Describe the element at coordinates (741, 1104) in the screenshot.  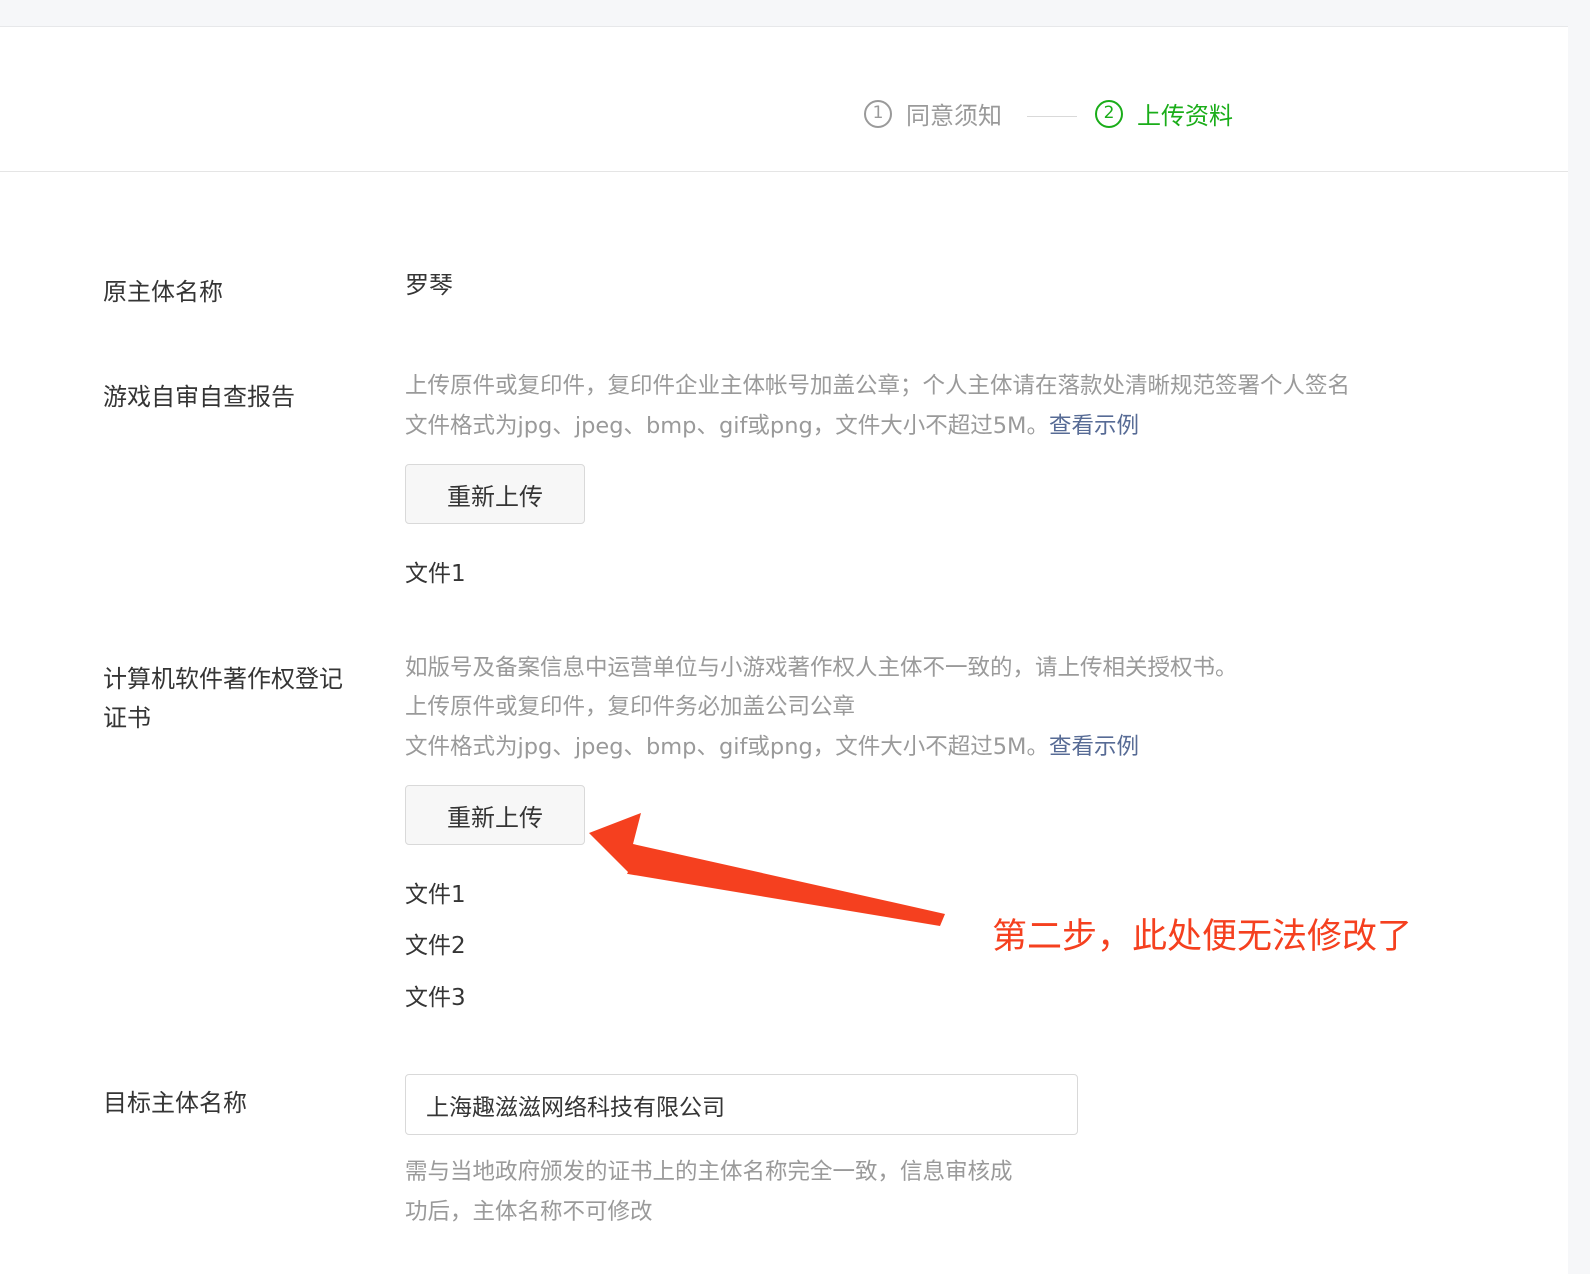
I see `target-entity-input: 上海趣滋滋网络科技有限公司` at that location.